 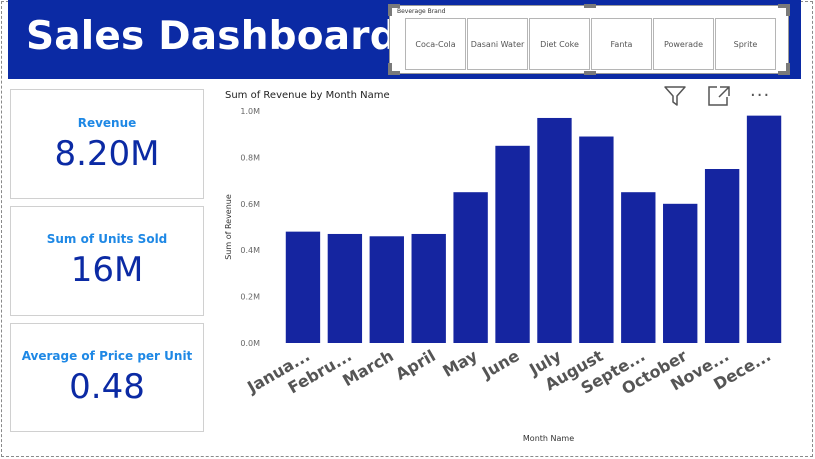 I want to click on kpi-label: Revenue, so click(x=107, y=123).